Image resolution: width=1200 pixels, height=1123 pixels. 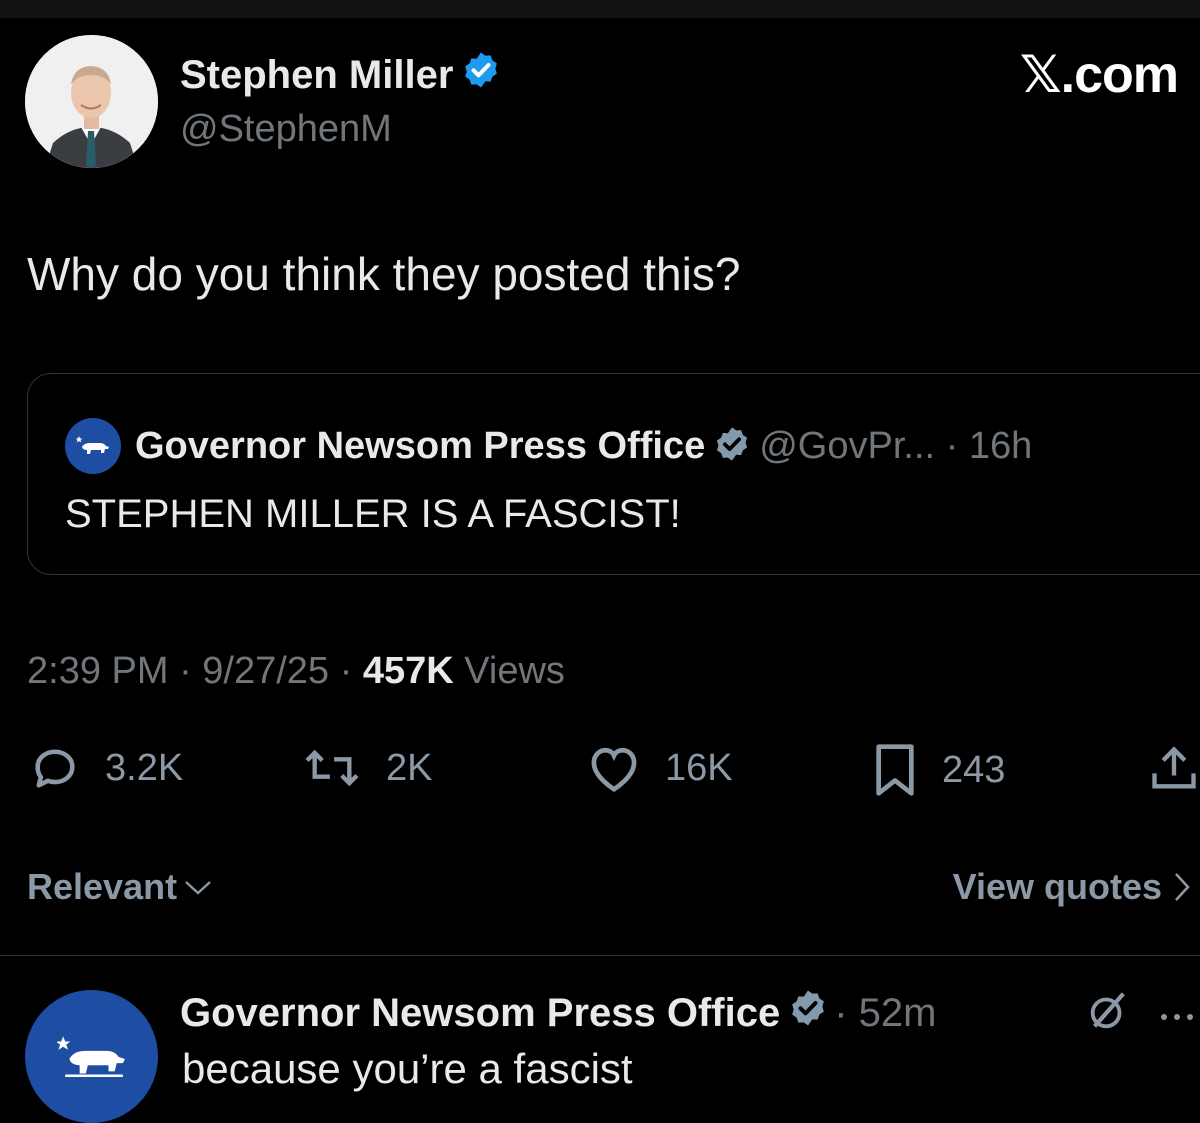 I want to click on post-text: Why do you think they posted this?, so click(x=384, y=274).